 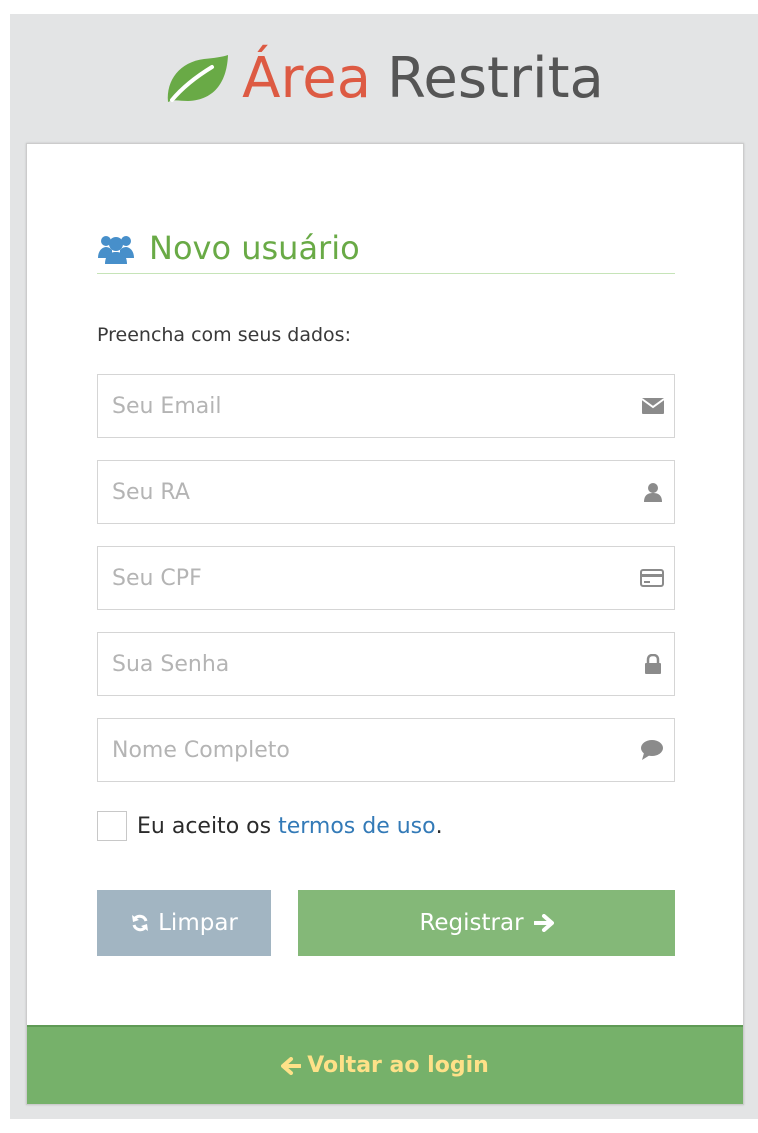 What do you see at coordinates (471, 923) in the screenshot?
I see `register-button-label: Registrar` at bounding box center [471, 923].